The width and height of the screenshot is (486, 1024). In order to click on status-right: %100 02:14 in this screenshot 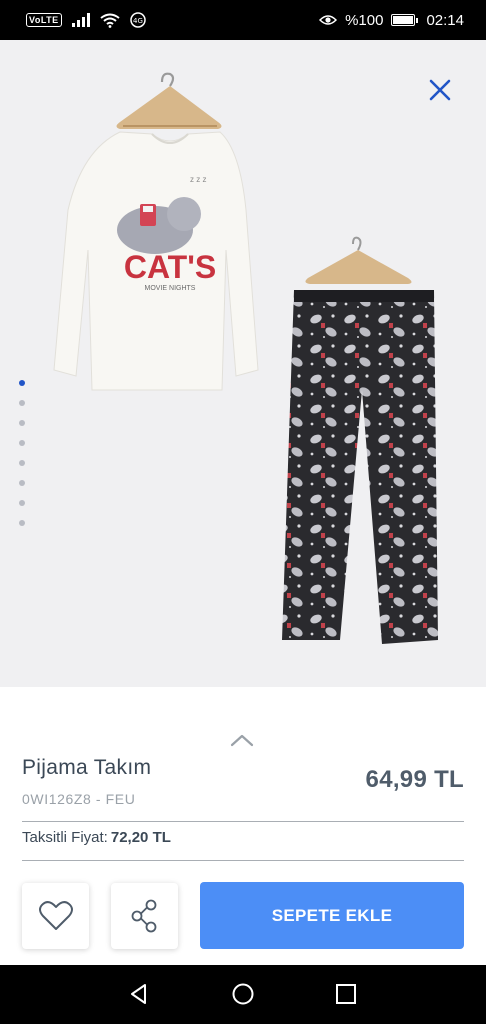, I will do `click(391, 20)`.